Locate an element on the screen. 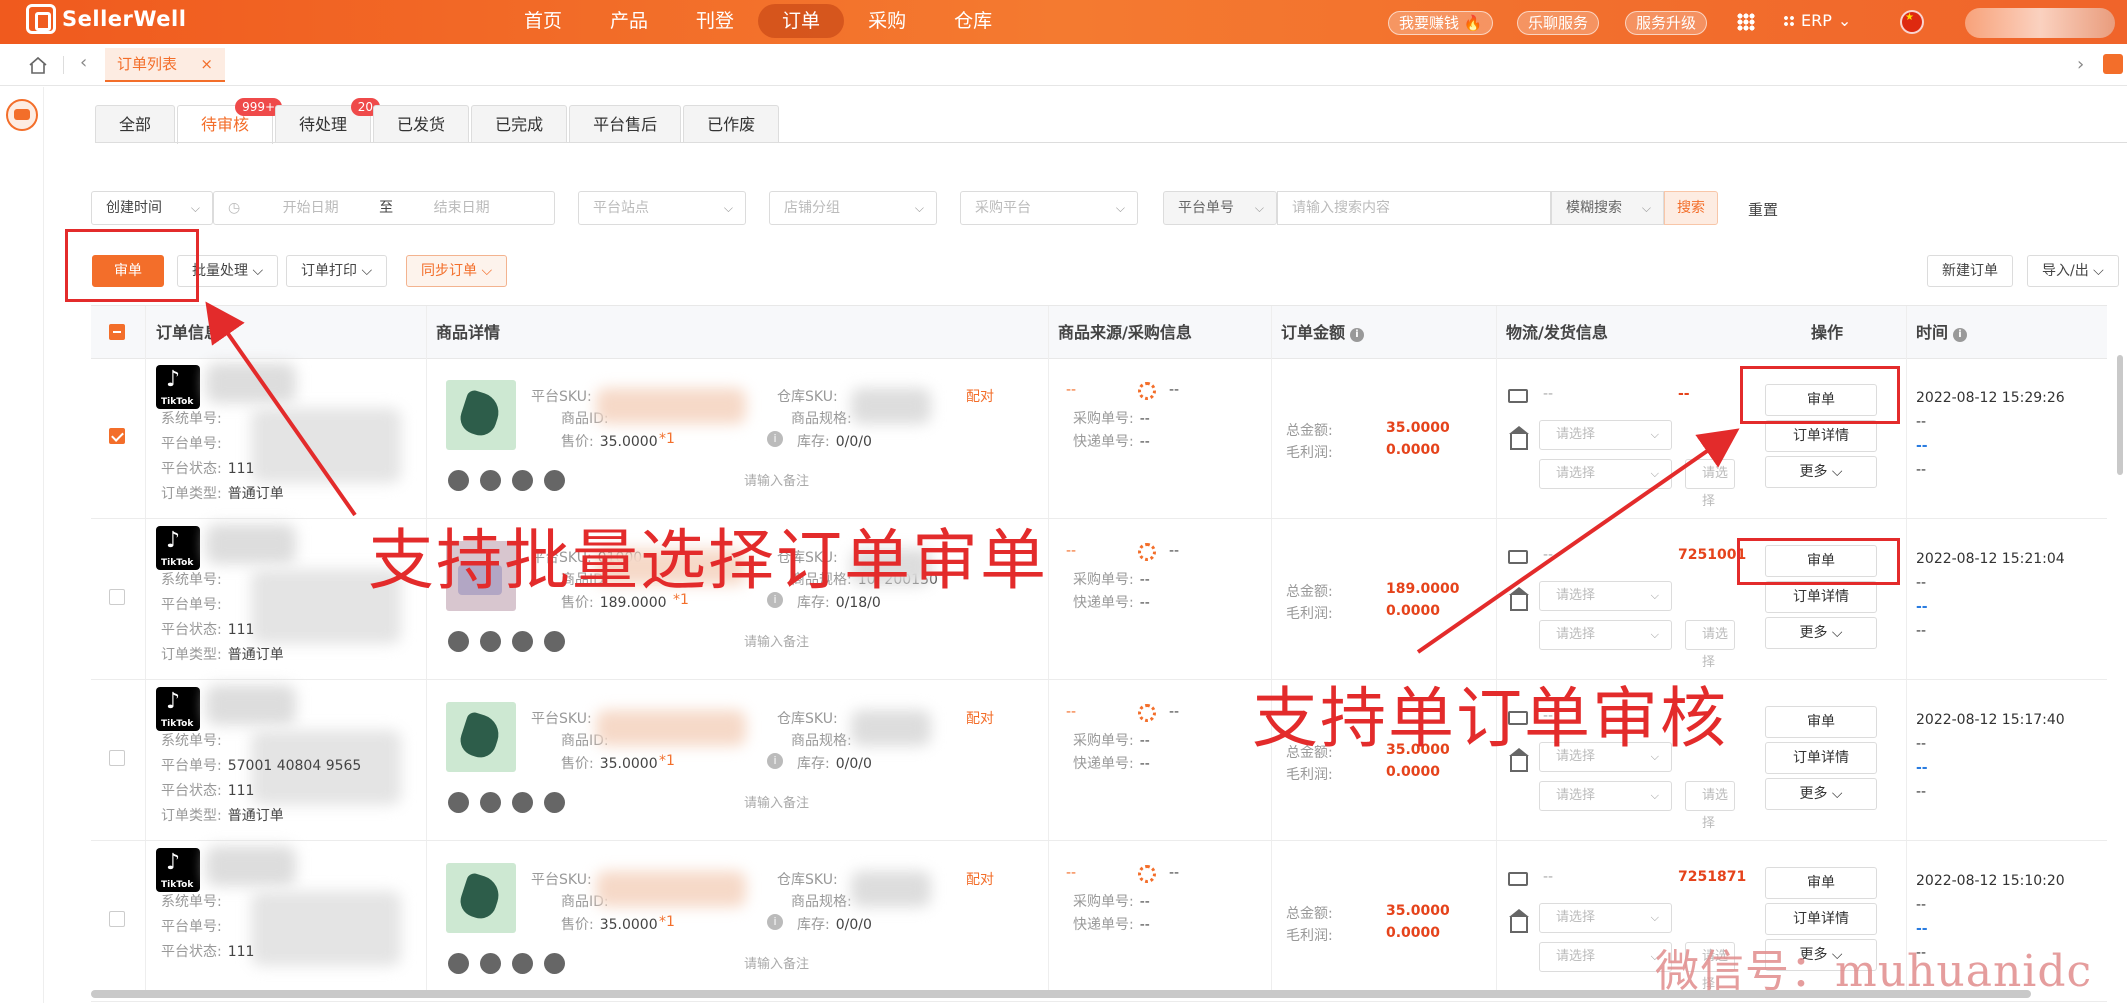 Image resolution: width=2127 pixels, height=1003 pixels. annotation-batch-text: 支持批量选择订单审单 is located at coordinates (708, 560).